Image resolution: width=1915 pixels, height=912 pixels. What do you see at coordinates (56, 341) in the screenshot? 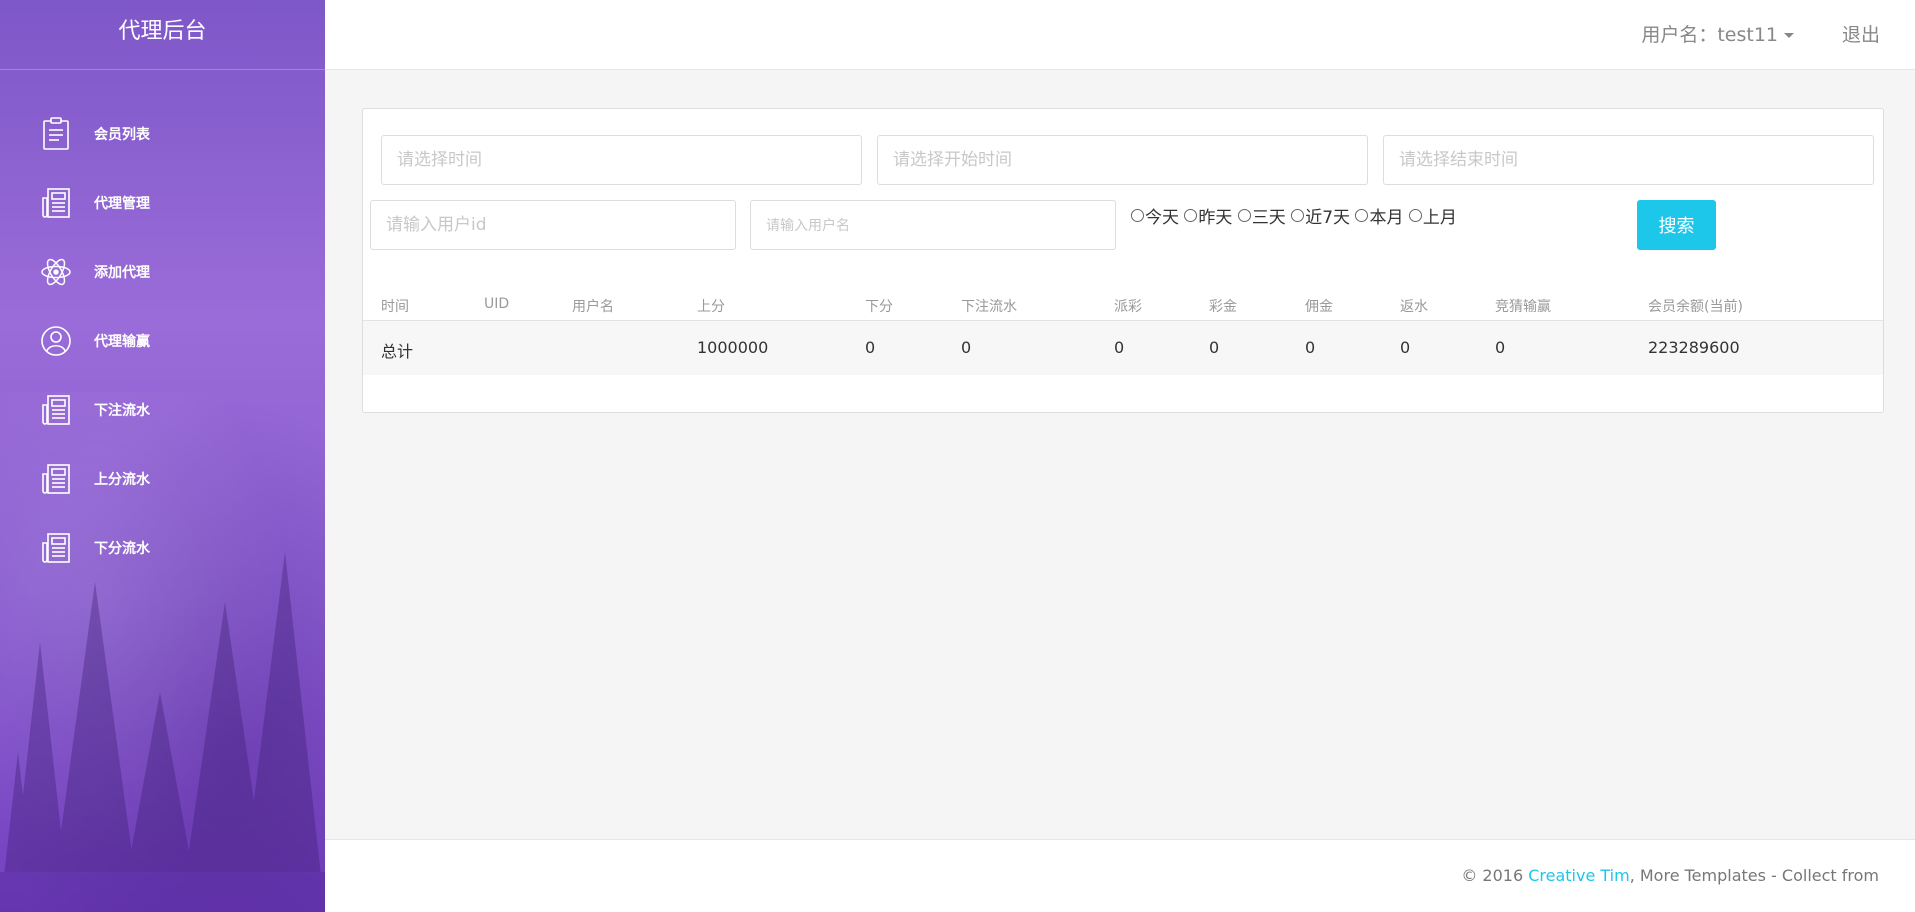
I see `user-circle-icon` at bounding box center [56, 341].